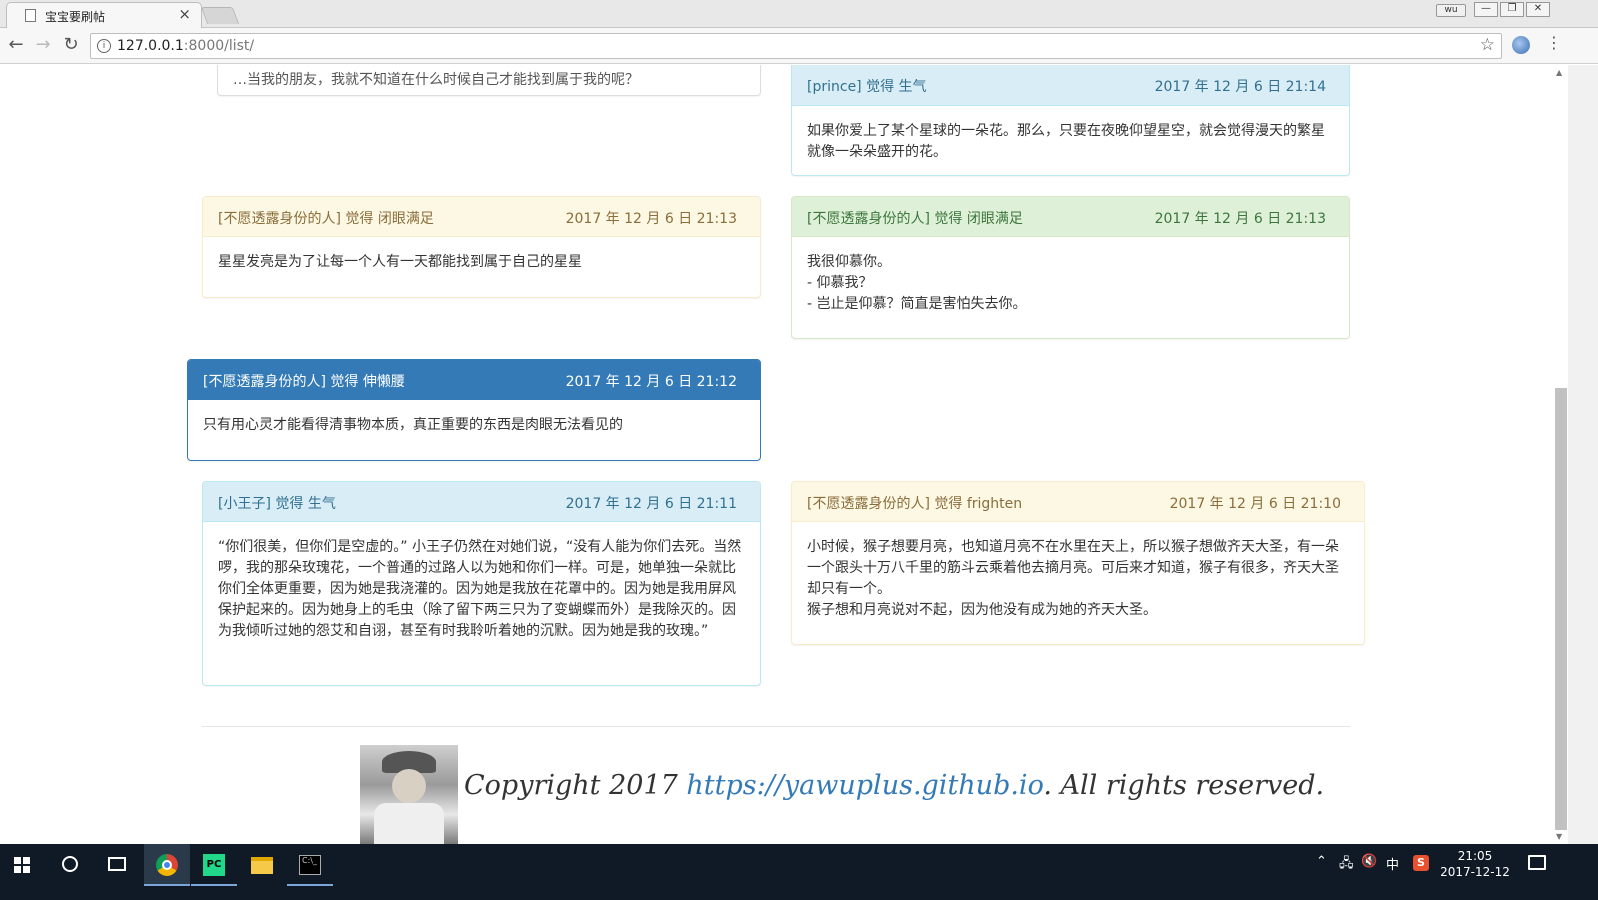  I want to click on browser-tab-active: 宝宝要刷帖 ×, so click(104, 15).